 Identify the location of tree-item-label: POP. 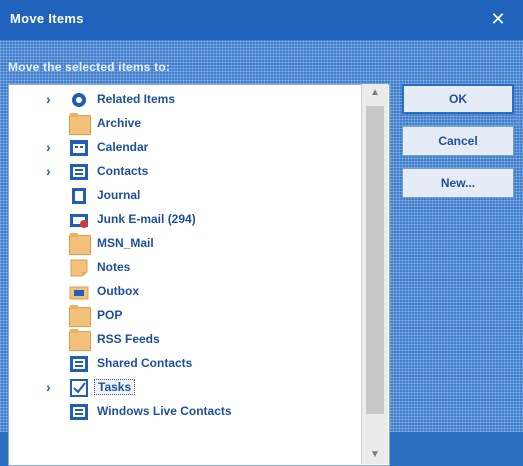
(110, 315).